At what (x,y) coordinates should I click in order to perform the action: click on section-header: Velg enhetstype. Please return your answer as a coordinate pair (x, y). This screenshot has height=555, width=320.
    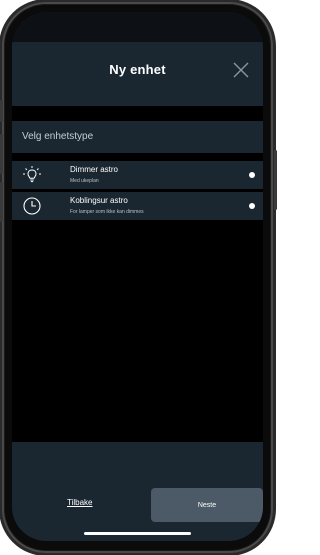
    Looking at the image, I should click on (137, 137).